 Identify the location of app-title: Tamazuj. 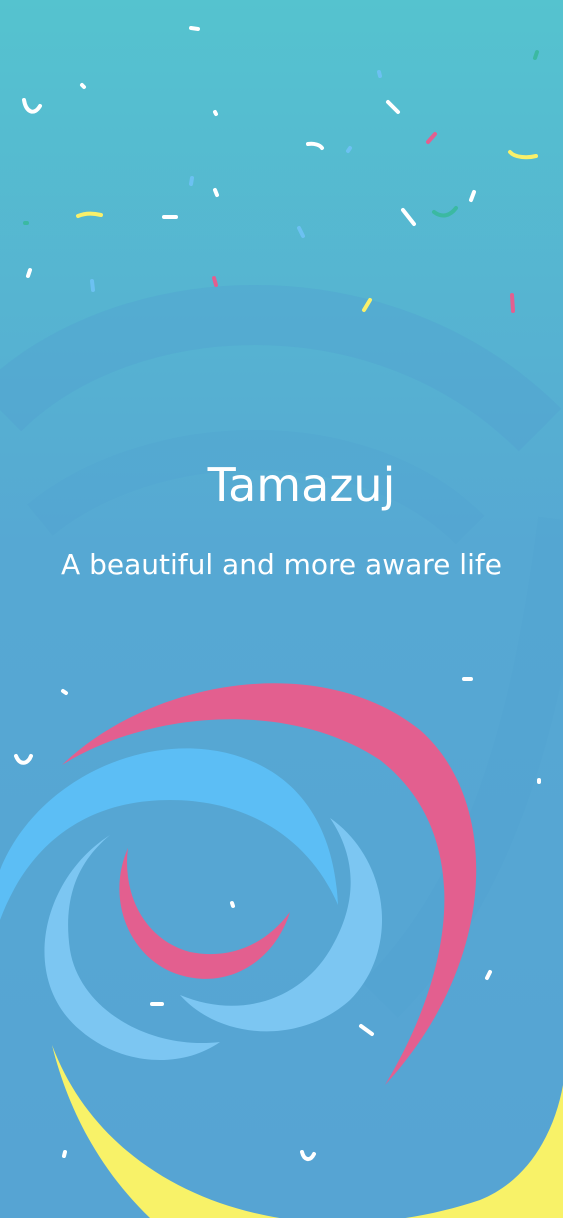
(301, 485).